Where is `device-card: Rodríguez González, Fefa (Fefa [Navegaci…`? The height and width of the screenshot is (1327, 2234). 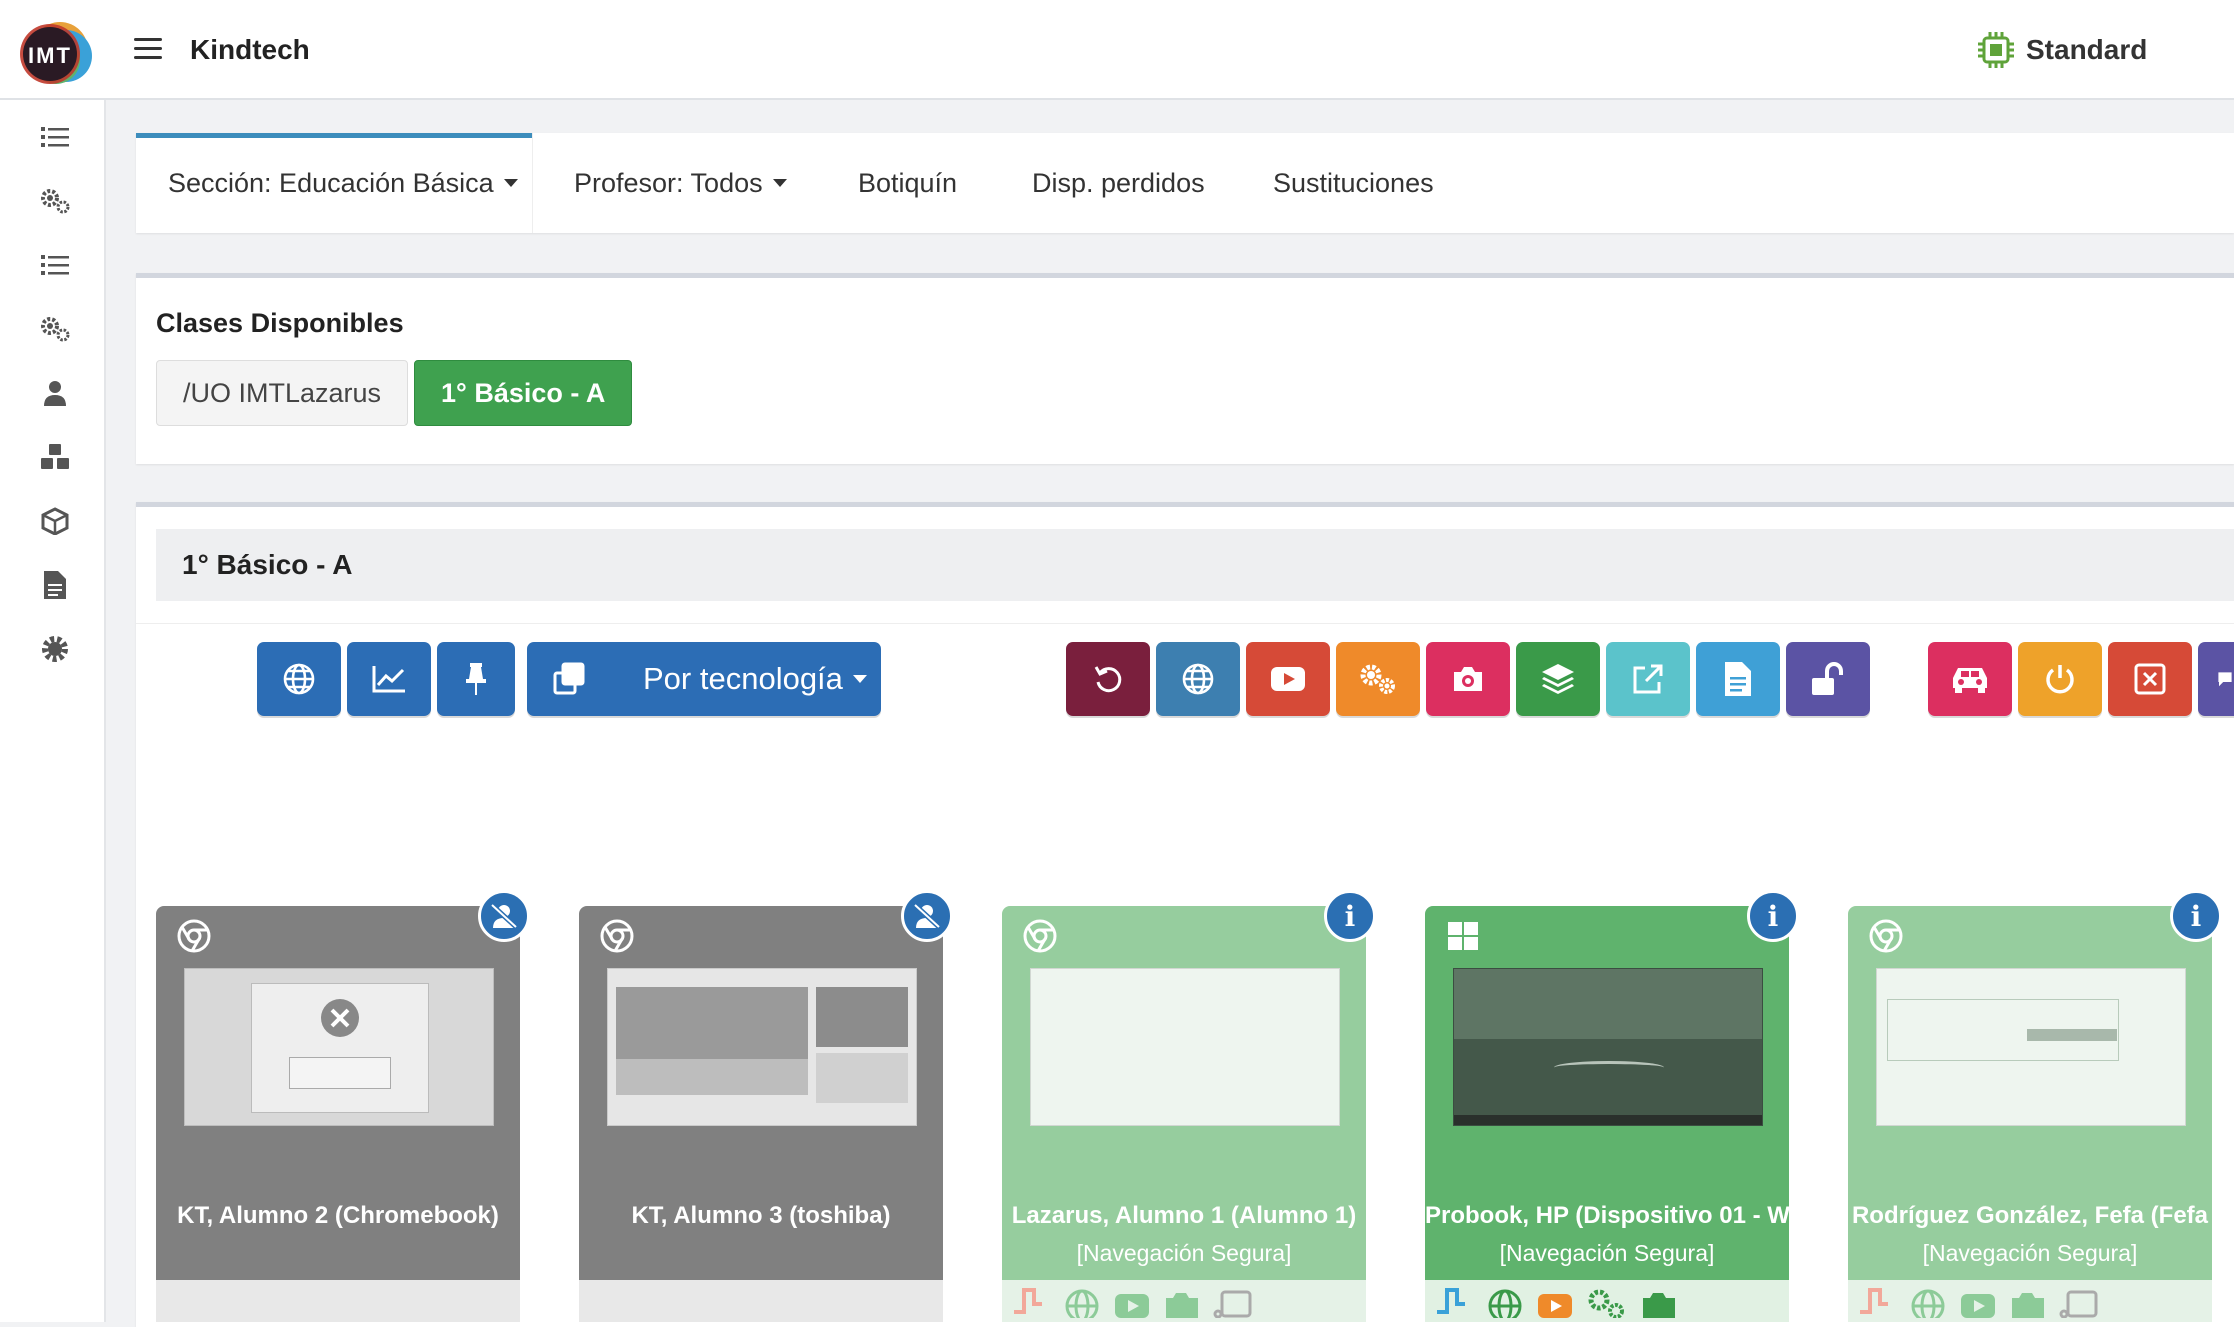 device-card: Rodríguez González, Fefa (Fefa [Navegaci… is located at coordinates (2030, 1114).